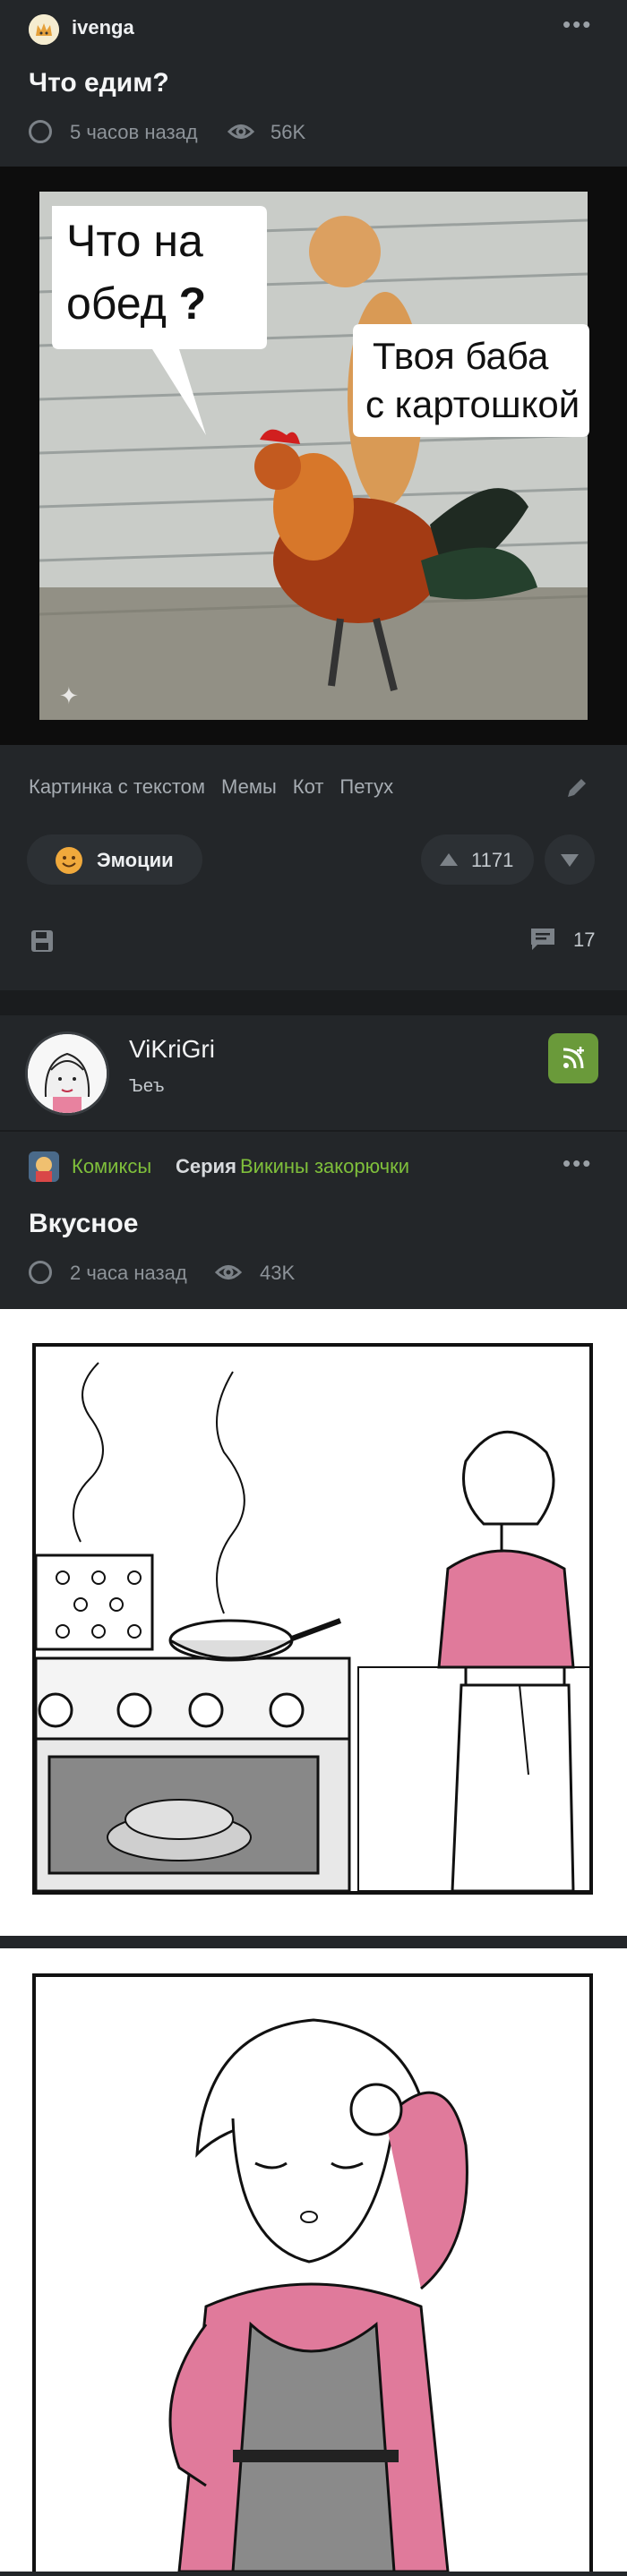 The width and height of the screenshot is (627, 2576). I want to click on views-count: 43K, so click(278, 1273).